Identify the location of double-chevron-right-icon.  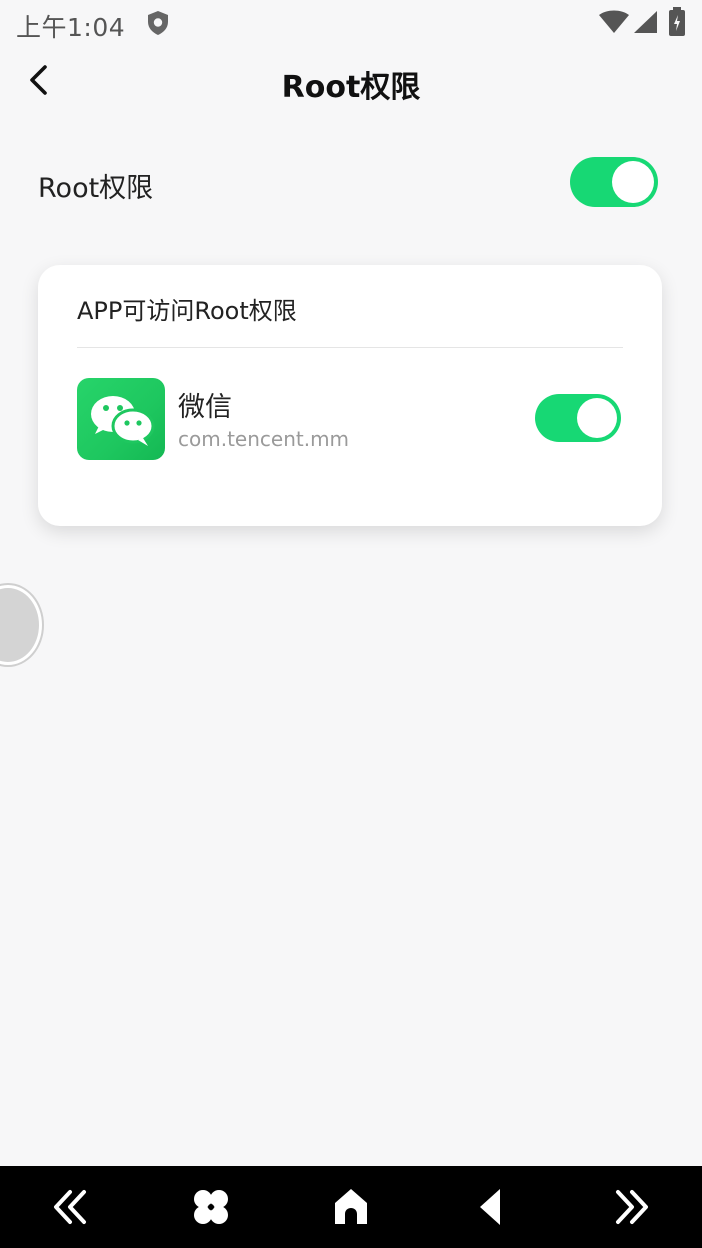
(631, 1207).